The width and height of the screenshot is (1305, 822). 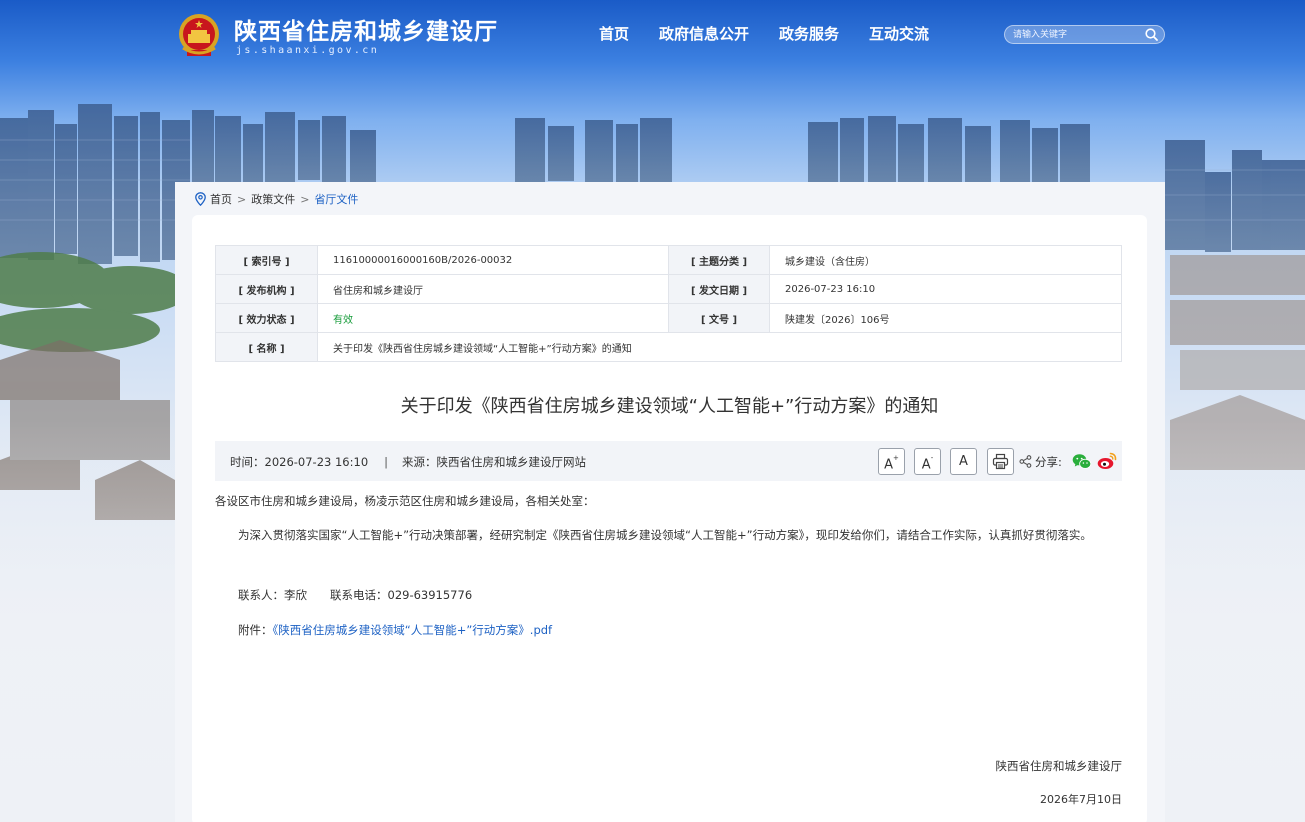 What do you see at coordinates (614, 33) in the screenshot?
I see `nav-item-home: 首页` at bounding box center [614, 33].